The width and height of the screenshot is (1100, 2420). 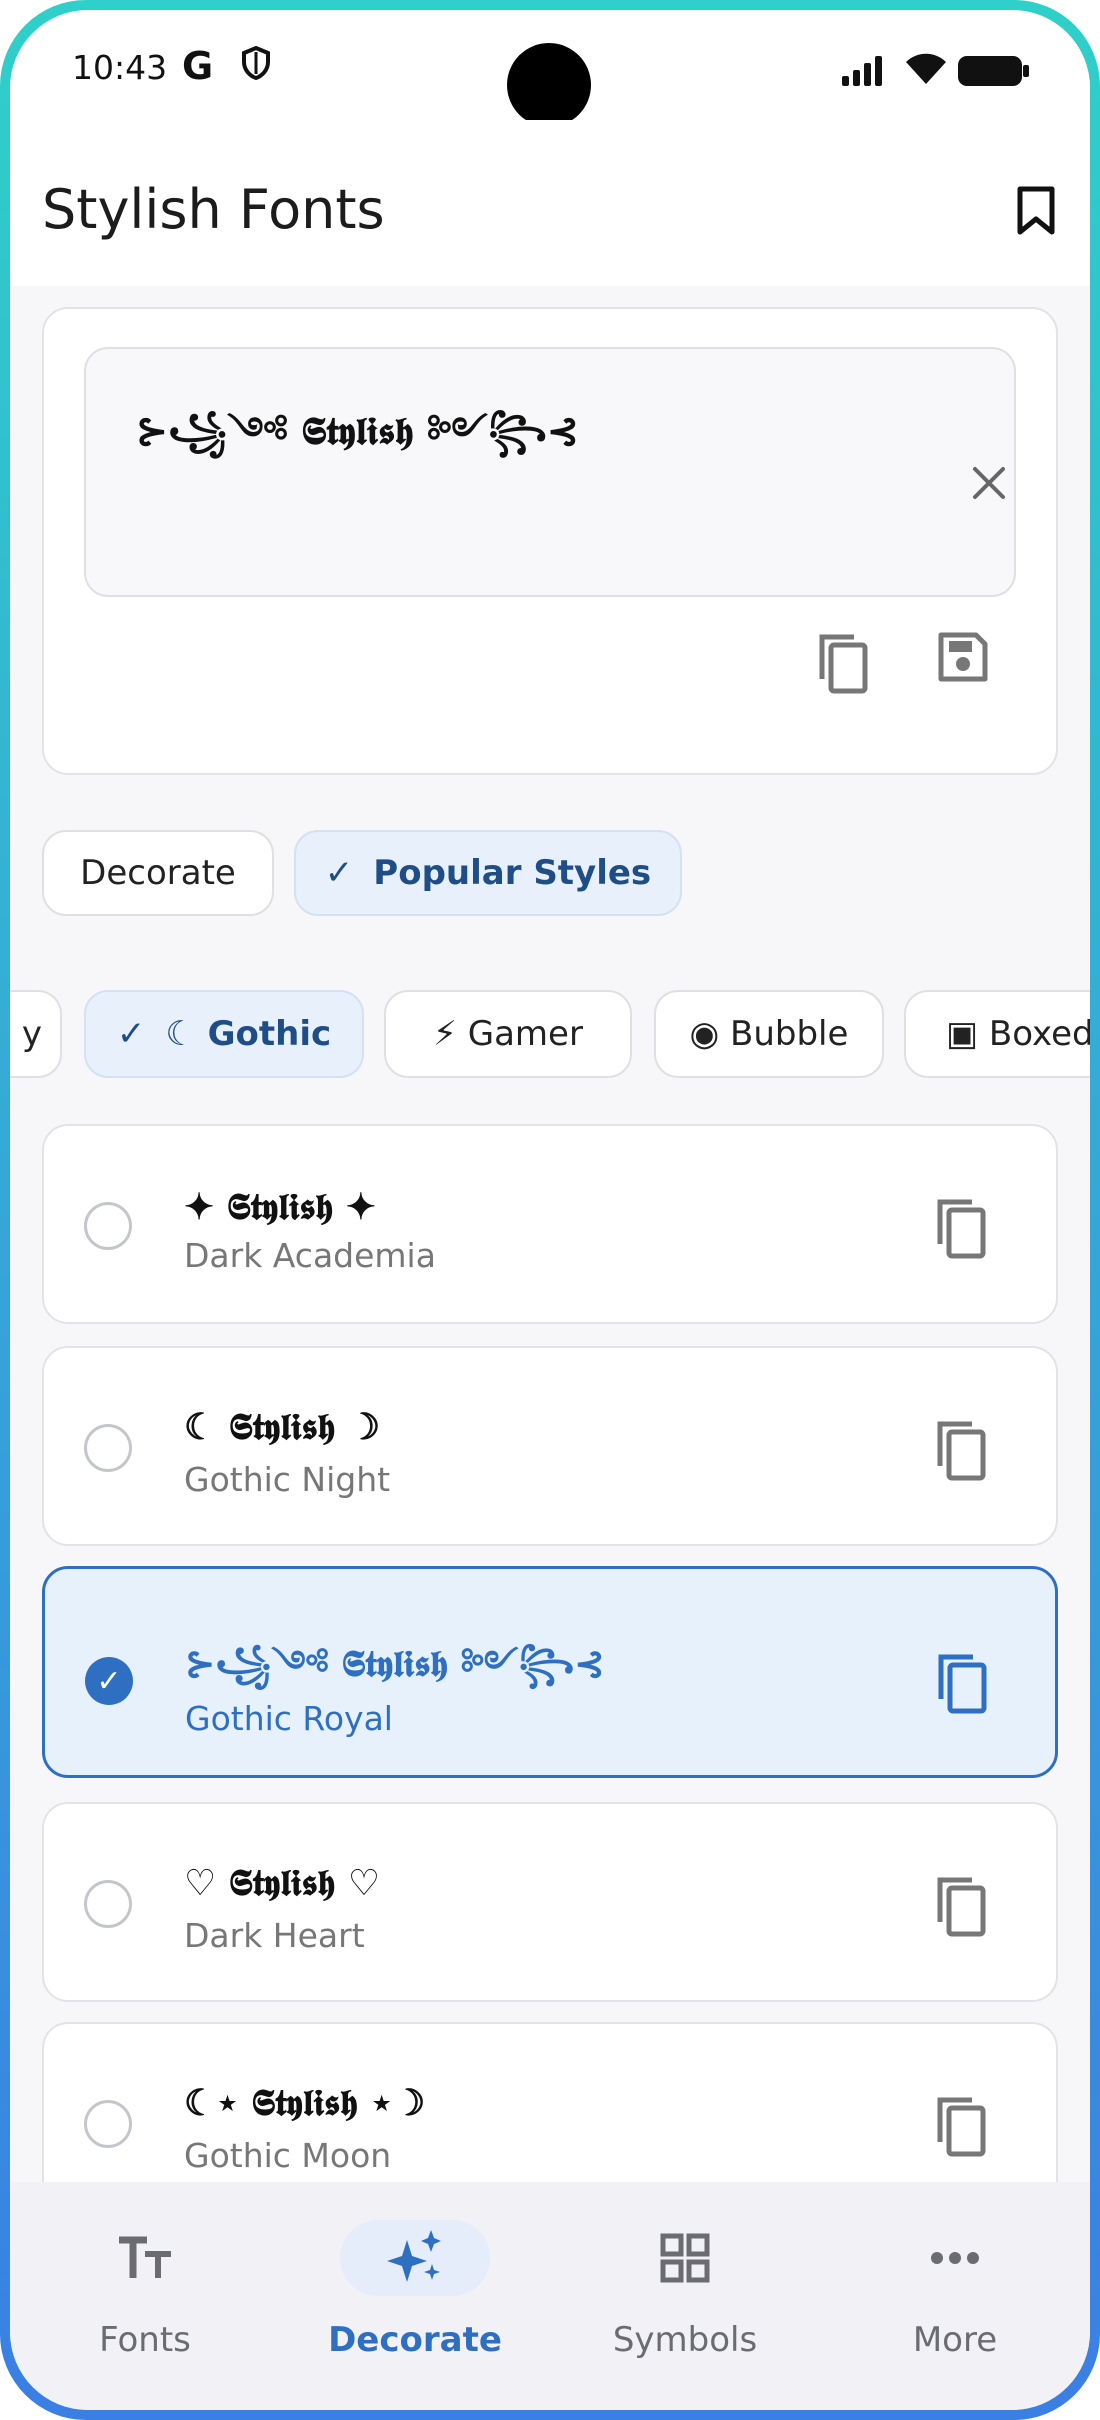 I want to click on nav-decorate: Decorate, so click(x=415, y=2296).